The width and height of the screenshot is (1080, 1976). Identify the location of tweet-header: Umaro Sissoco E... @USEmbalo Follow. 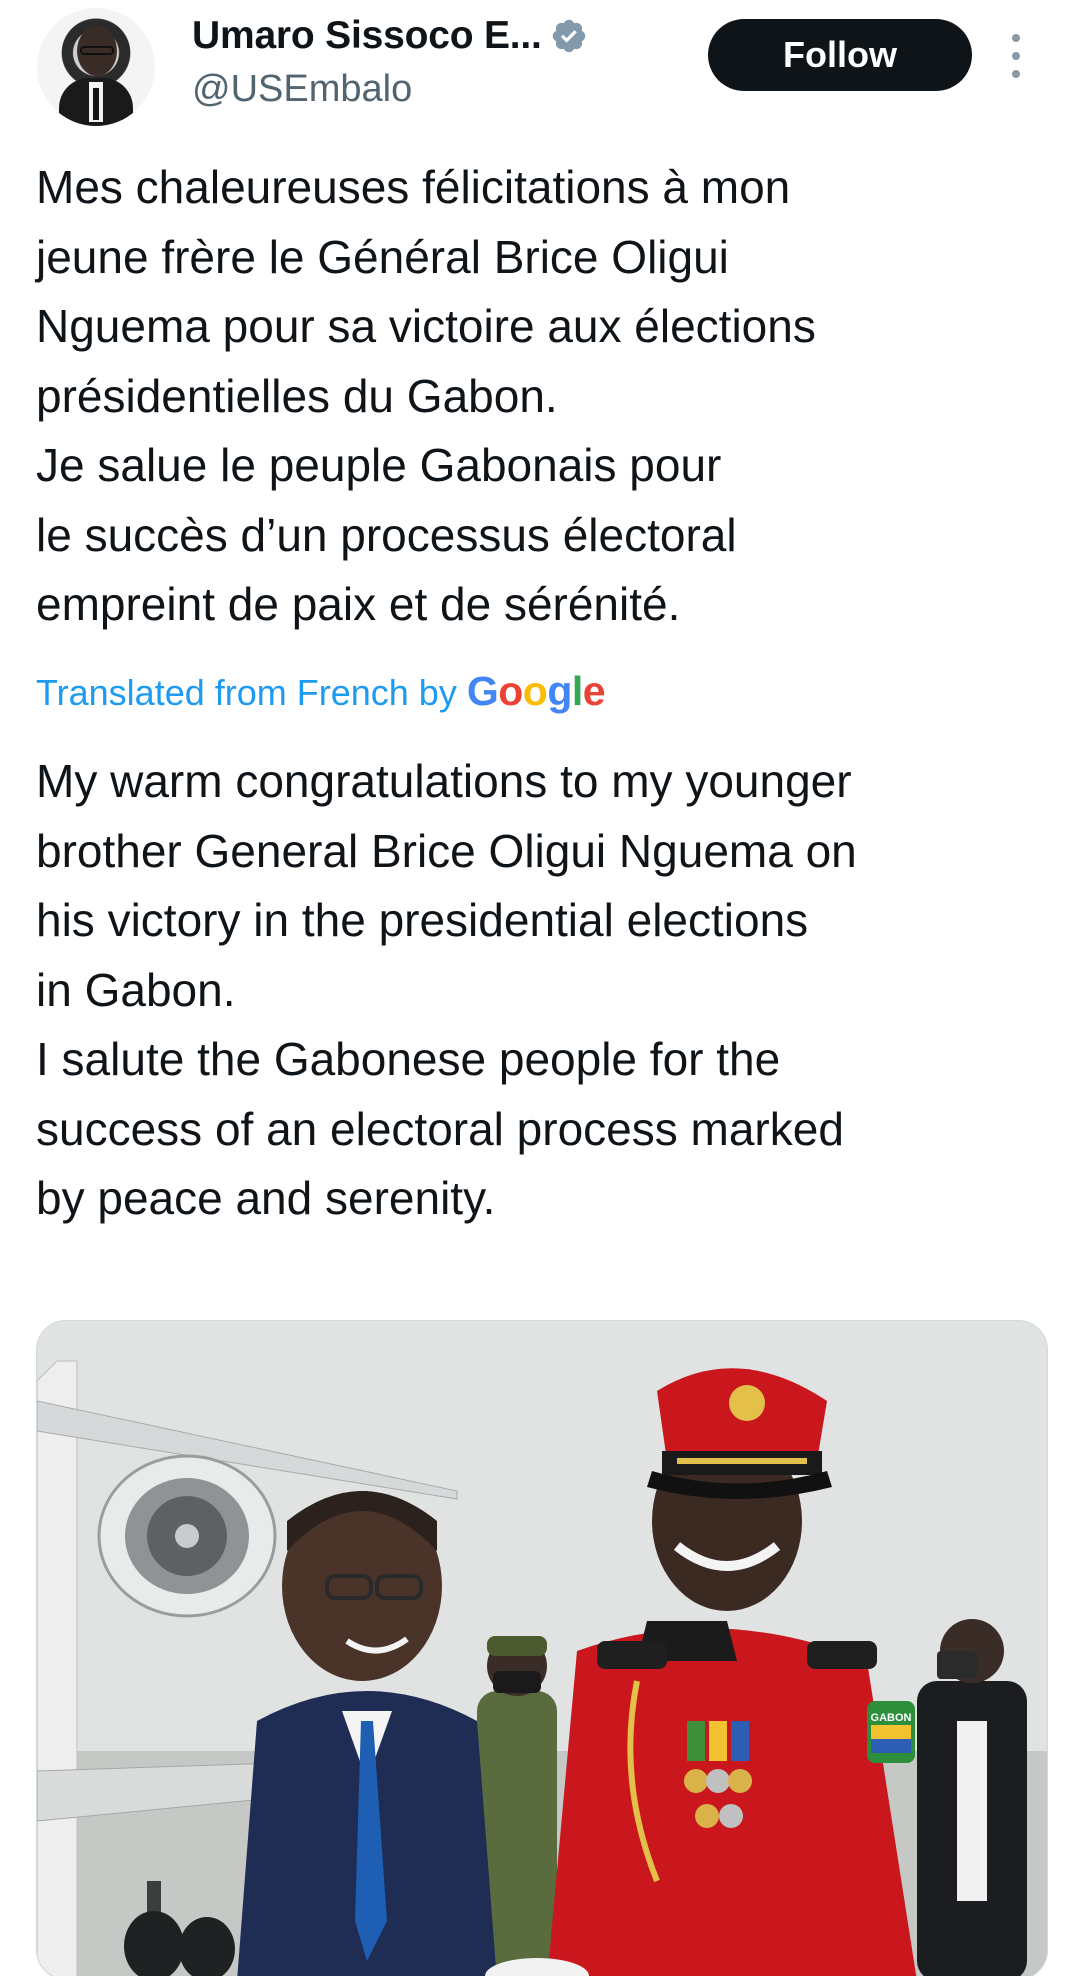
(540, 67).